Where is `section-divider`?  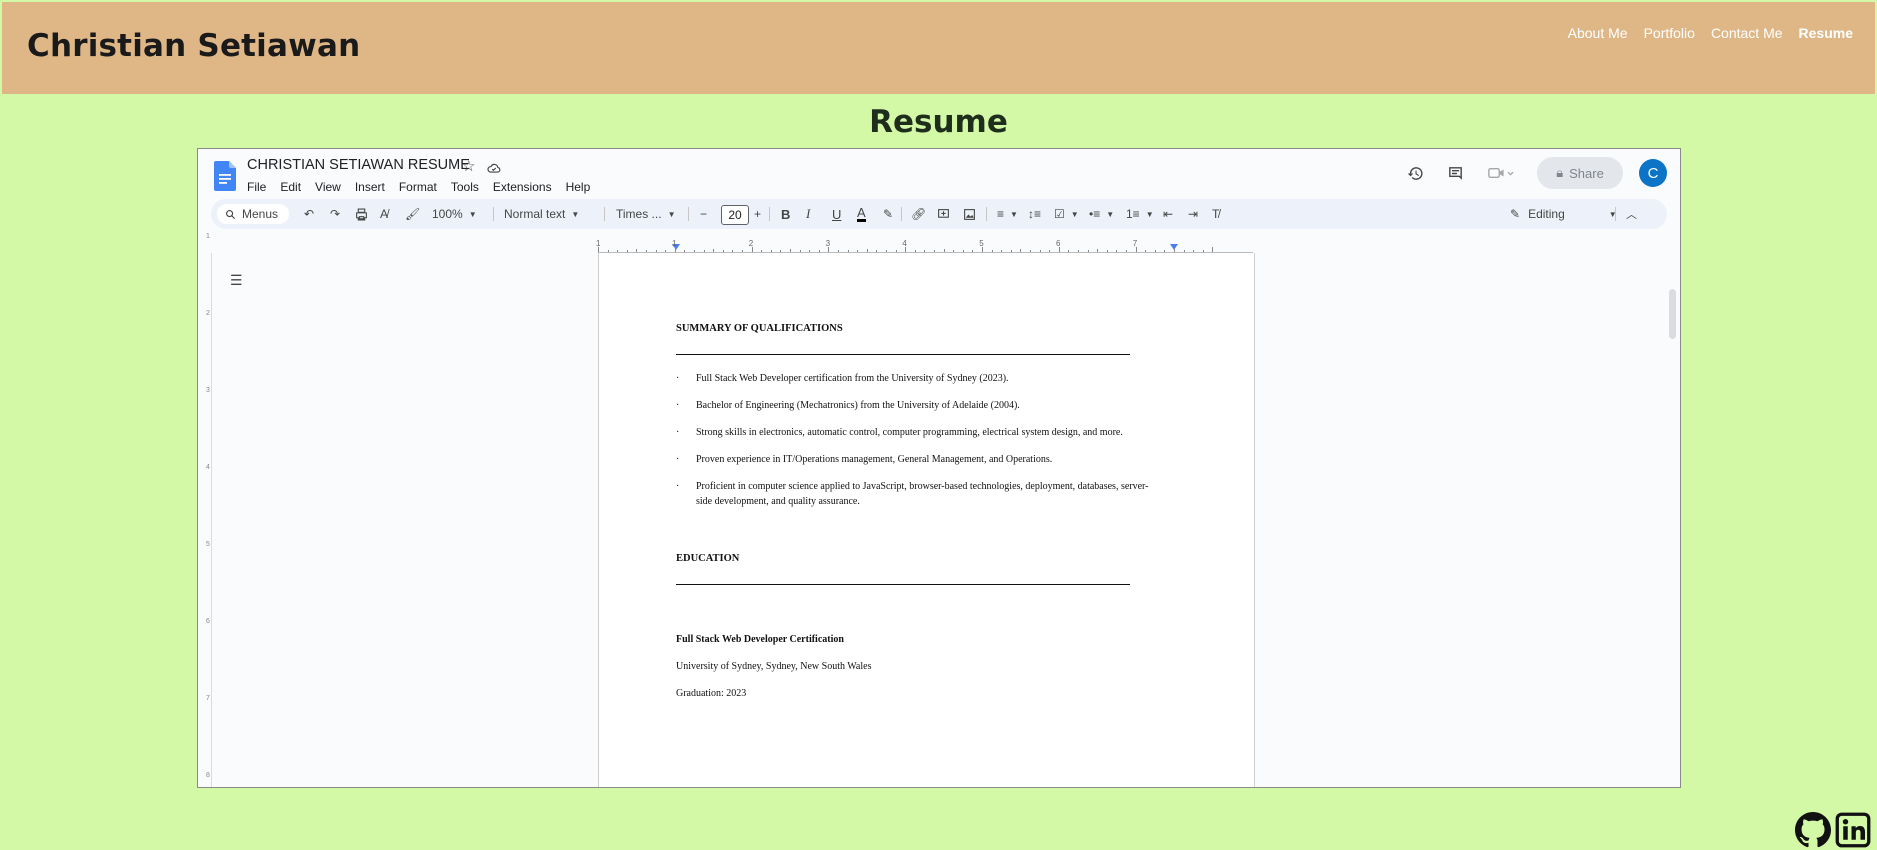
section-divider is located at coordinates (903, 584).